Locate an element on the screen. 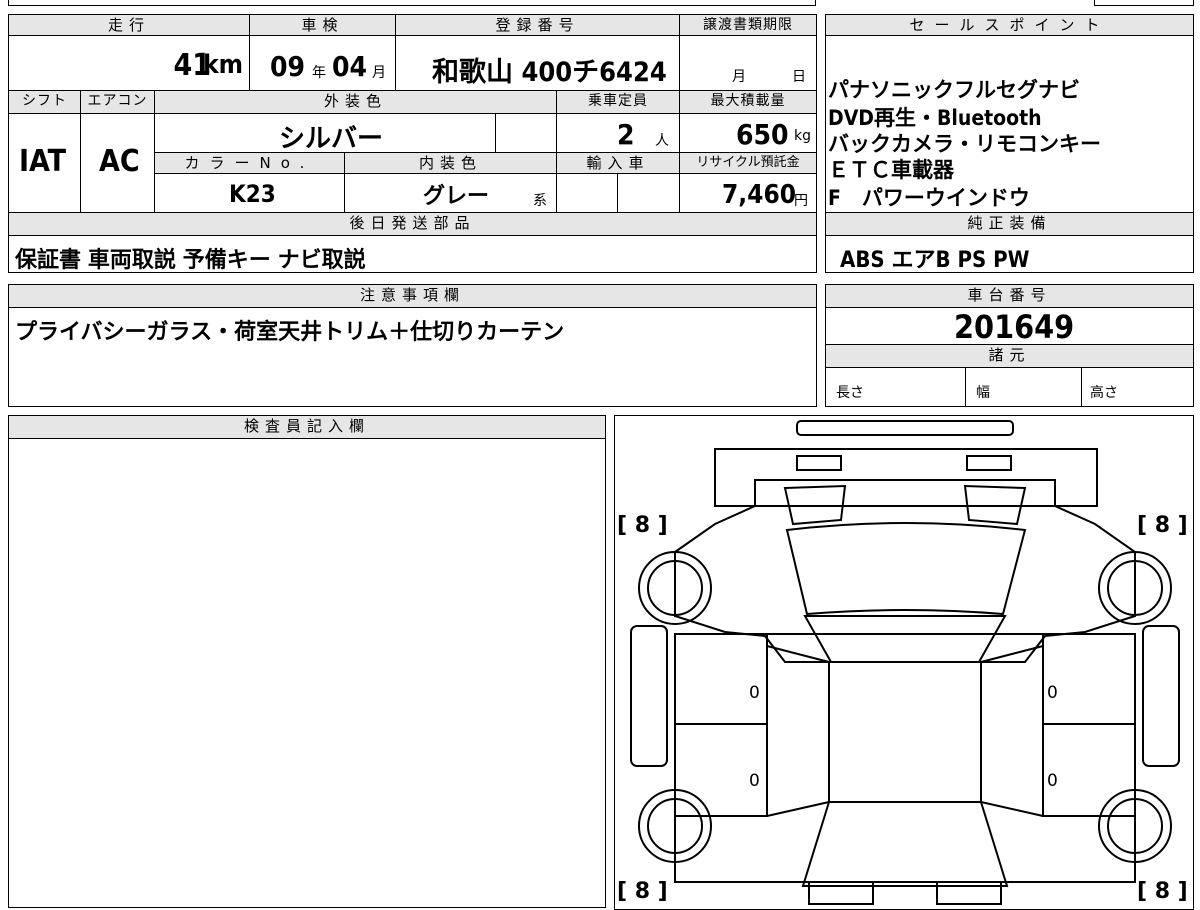 The height and width of the screenshot is (910, 1200). interior-color-cell: グレー 系 is located at coordinates (450, 193).